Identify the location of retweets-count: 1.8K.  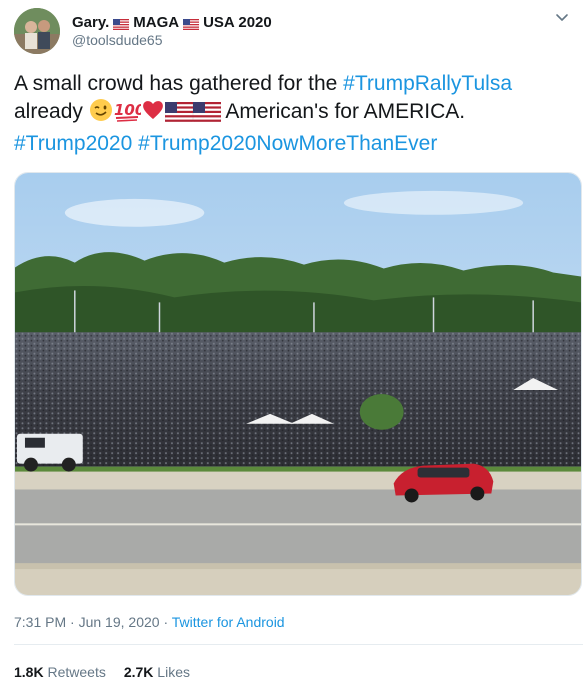
(29, 672).